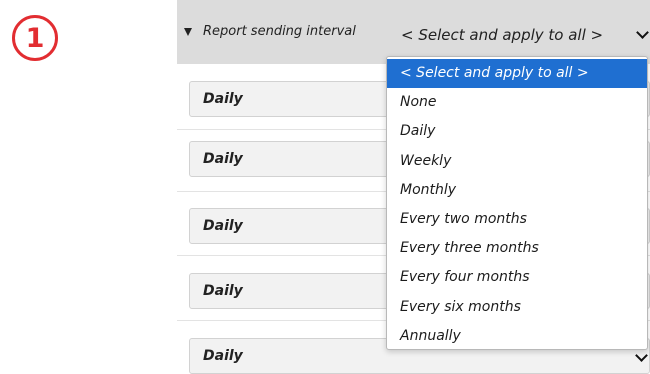 This screenshot has height=374, width=650. I want to click on dropdown-option: Daily, so click(517, 131).